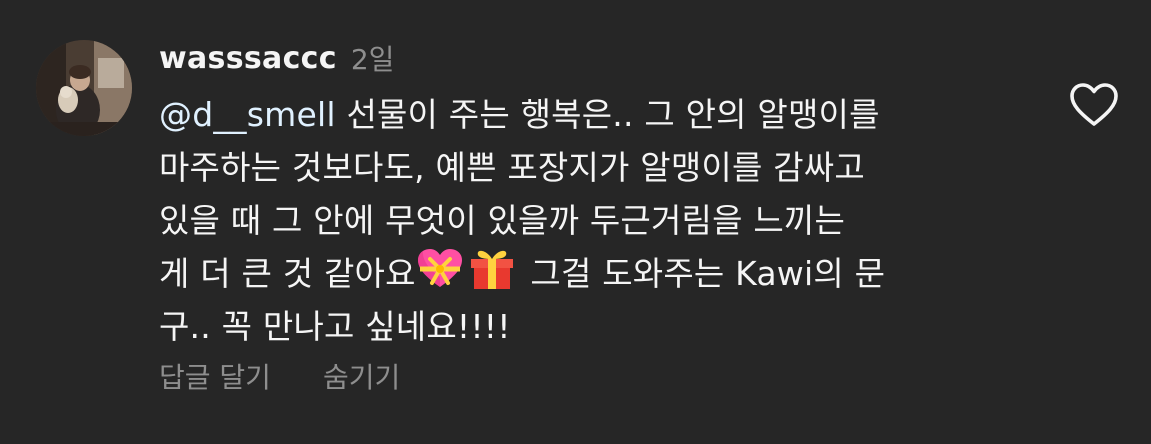  What do you see at coordinates (502, 220) in the screenshot?
I see `comment-line-3: 있을 때 그 안에 무엇이 있을까 두근거림을 느끼는` at bounding box center [502, 220].